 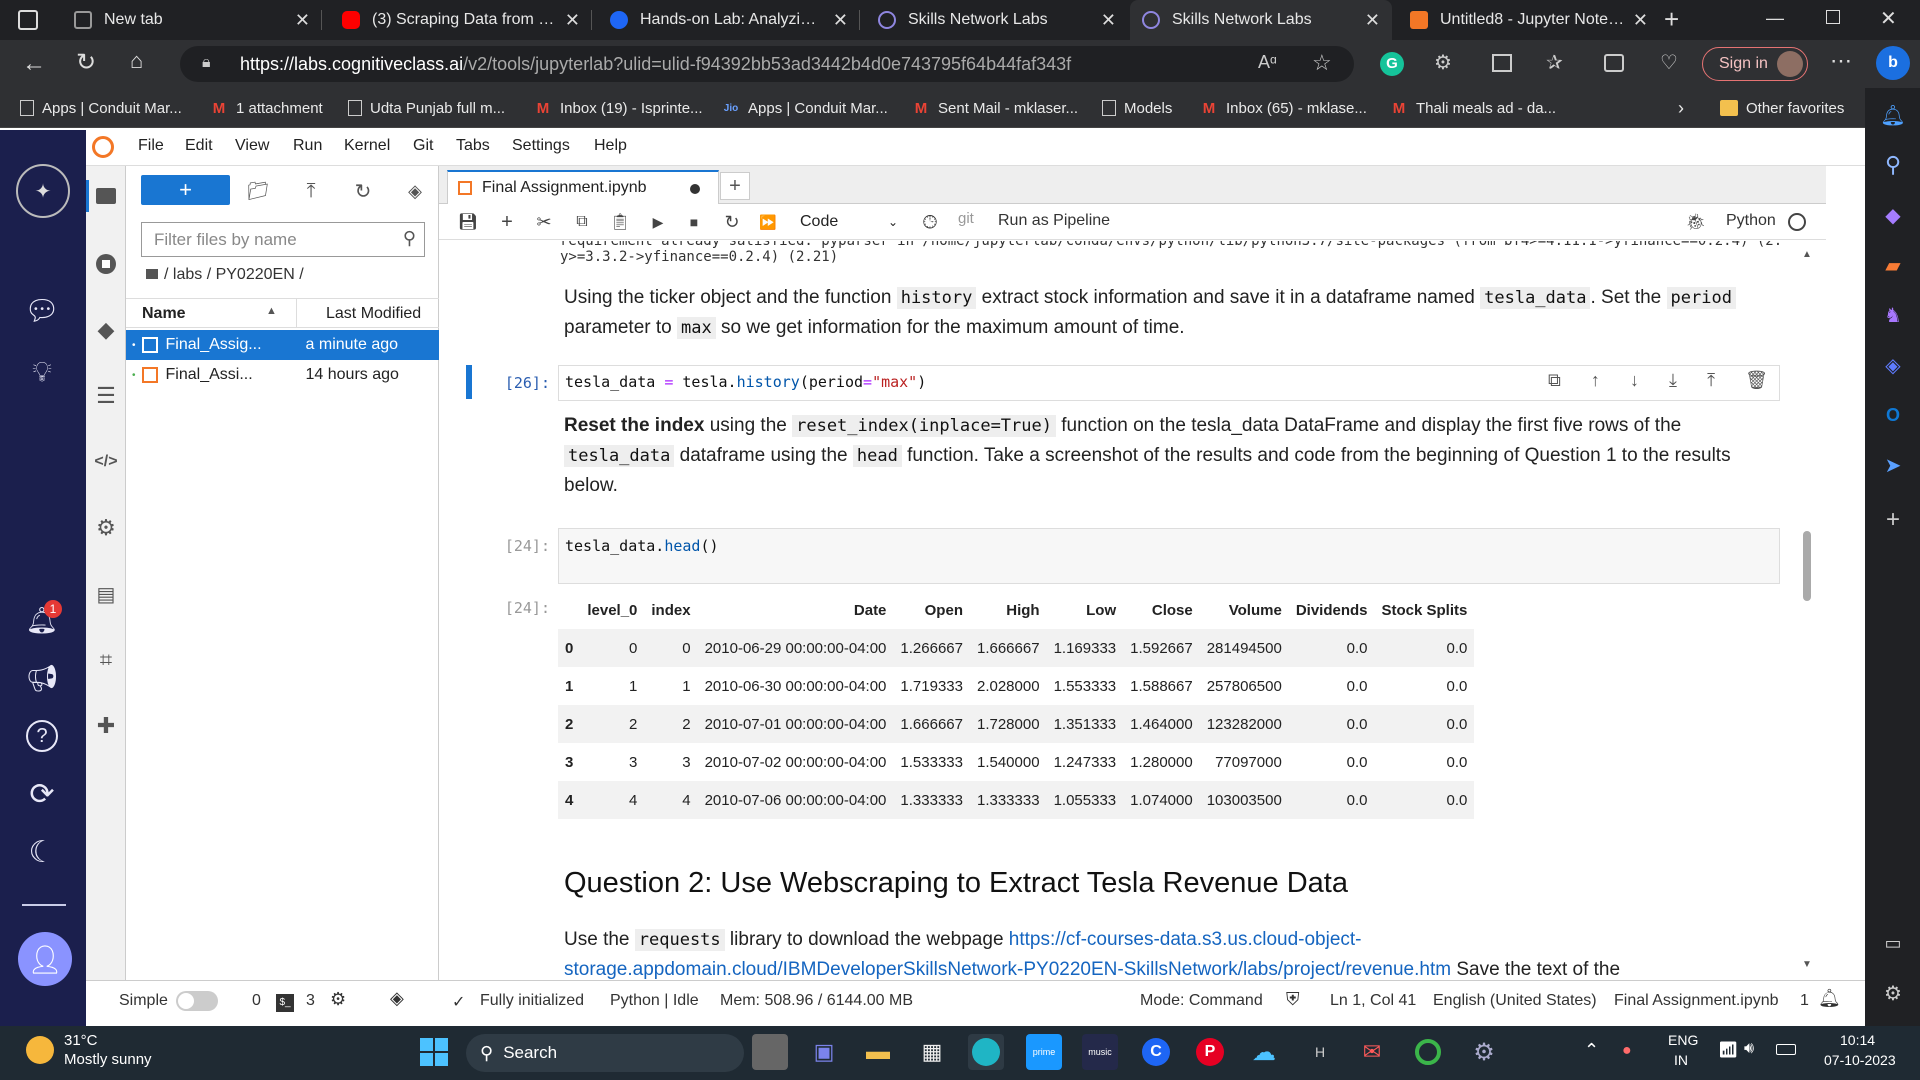 What do you see at coordinates (106, 330) in the screenshot?
I see `git-icon: ◆` at bounding box center [106, 330].